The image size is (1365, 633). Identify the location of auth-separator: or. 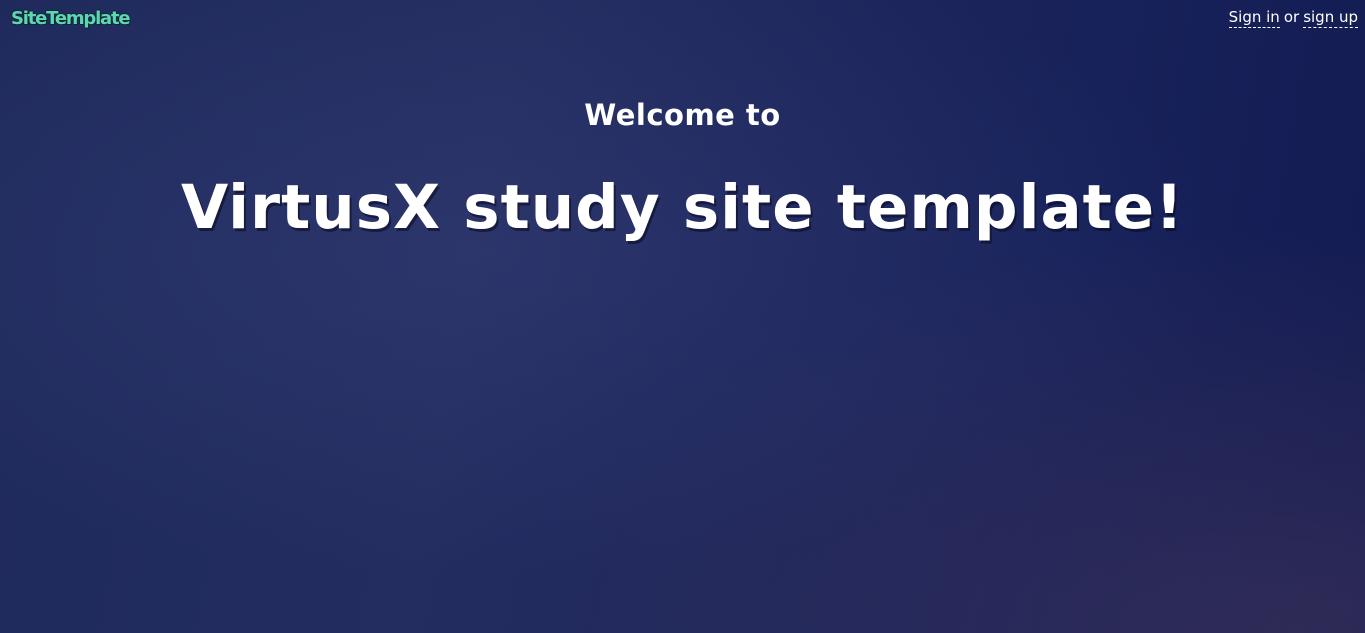
(1291, 17).